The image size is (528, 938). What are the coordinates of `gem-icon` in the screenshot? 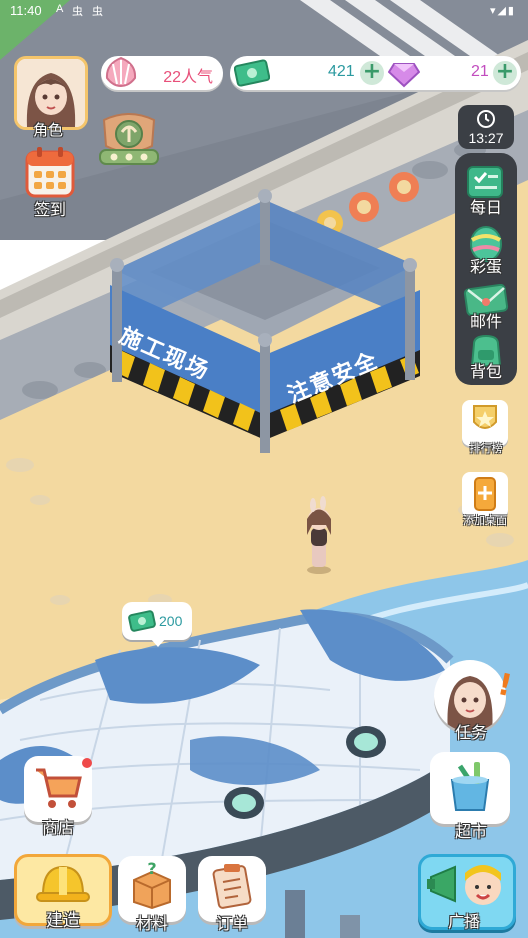 It's located at (404, 75).